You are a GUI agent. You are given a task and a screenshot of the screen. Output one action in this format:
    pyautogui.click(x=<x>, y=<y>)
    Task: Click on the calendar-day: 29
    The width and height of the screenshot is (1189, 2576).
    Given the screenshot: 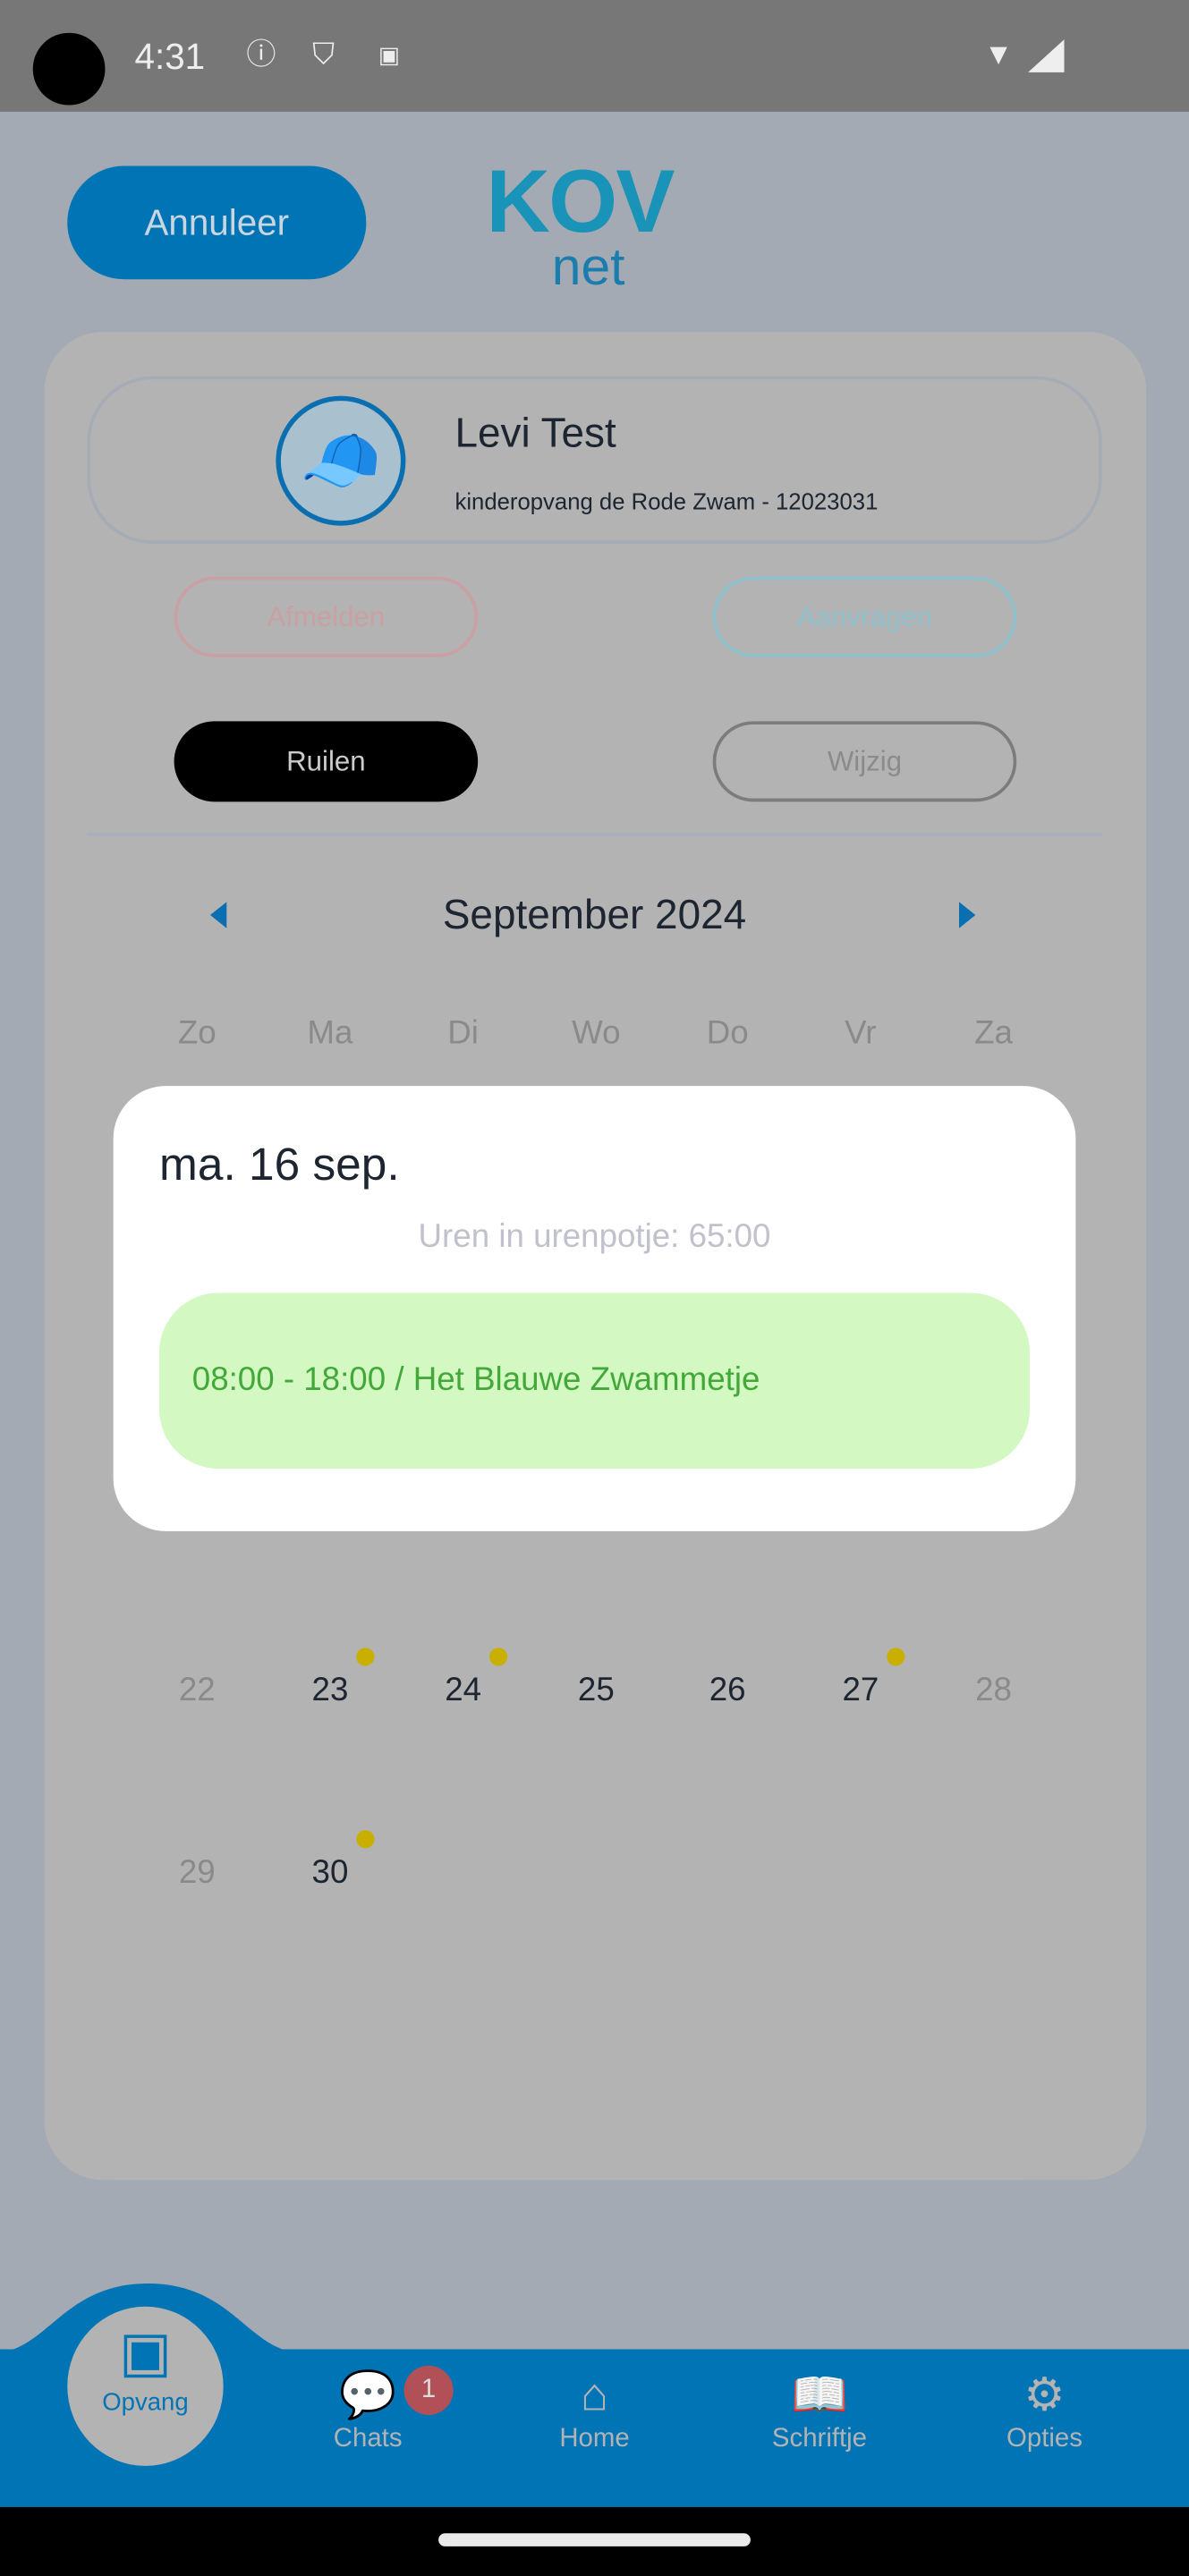 What is the action you would take?
    pyautogui.click(x=197, y=1874)
    